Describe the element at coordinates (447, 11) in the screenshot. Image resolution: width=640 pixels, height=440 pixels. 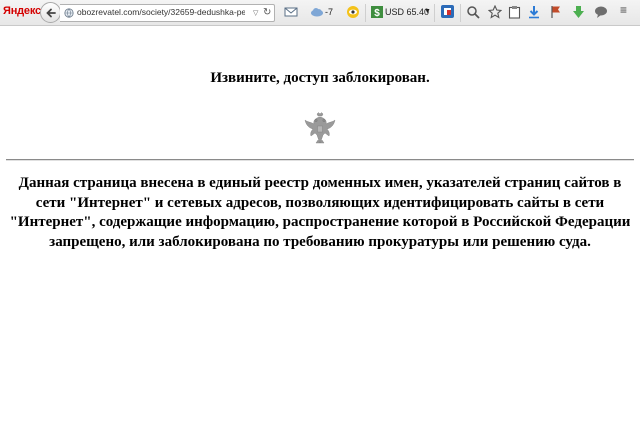
I see `translate-icon` at that location.